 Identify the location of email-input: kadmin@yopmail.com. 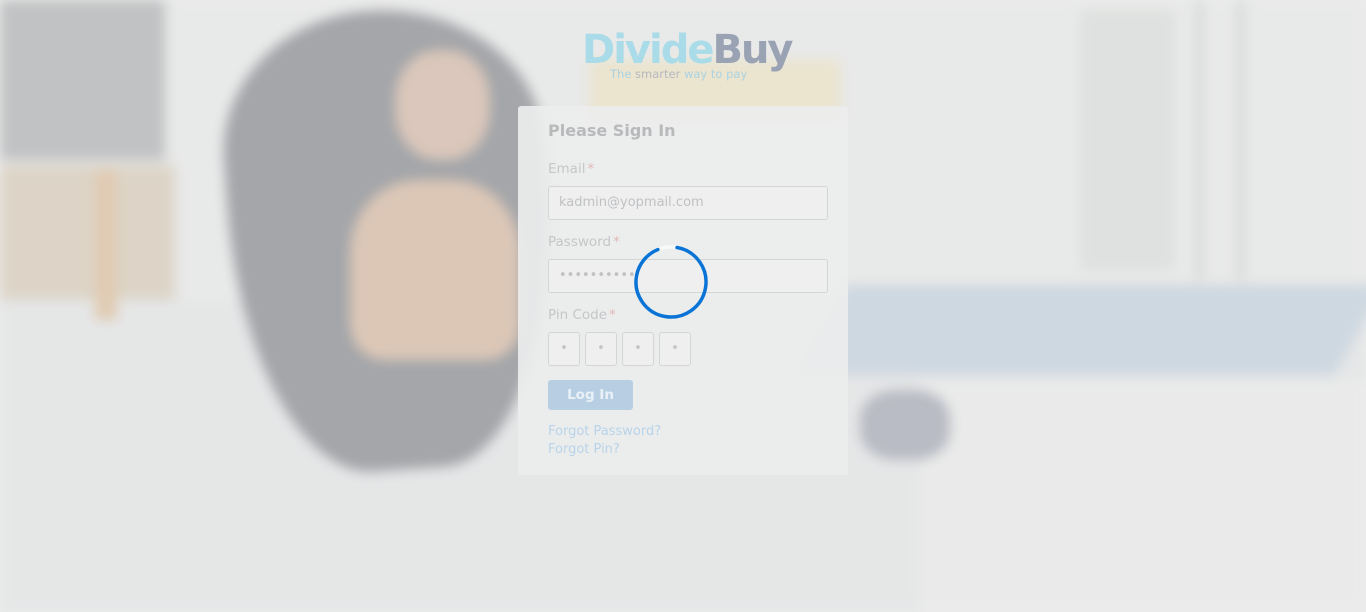
(688, 203).